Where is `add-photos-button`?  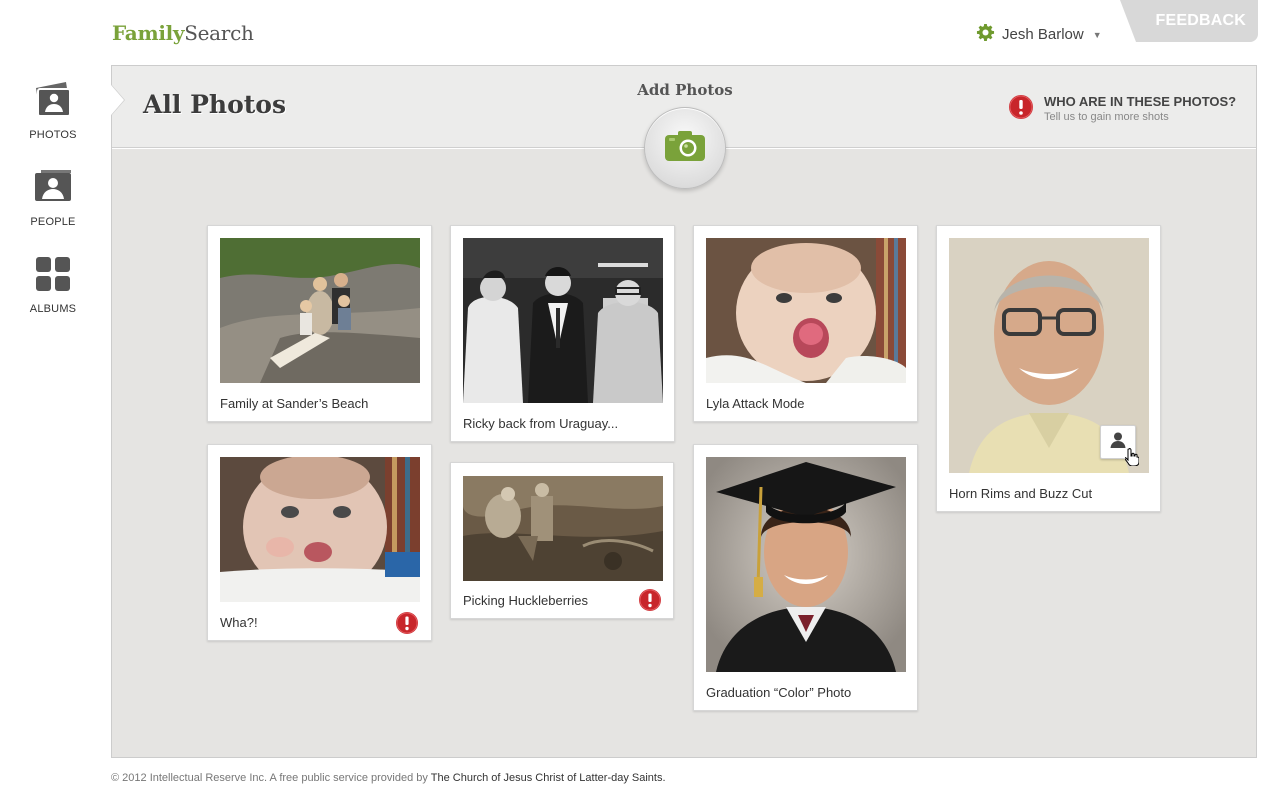
add-photos-button is located at coordinates (685, 148).